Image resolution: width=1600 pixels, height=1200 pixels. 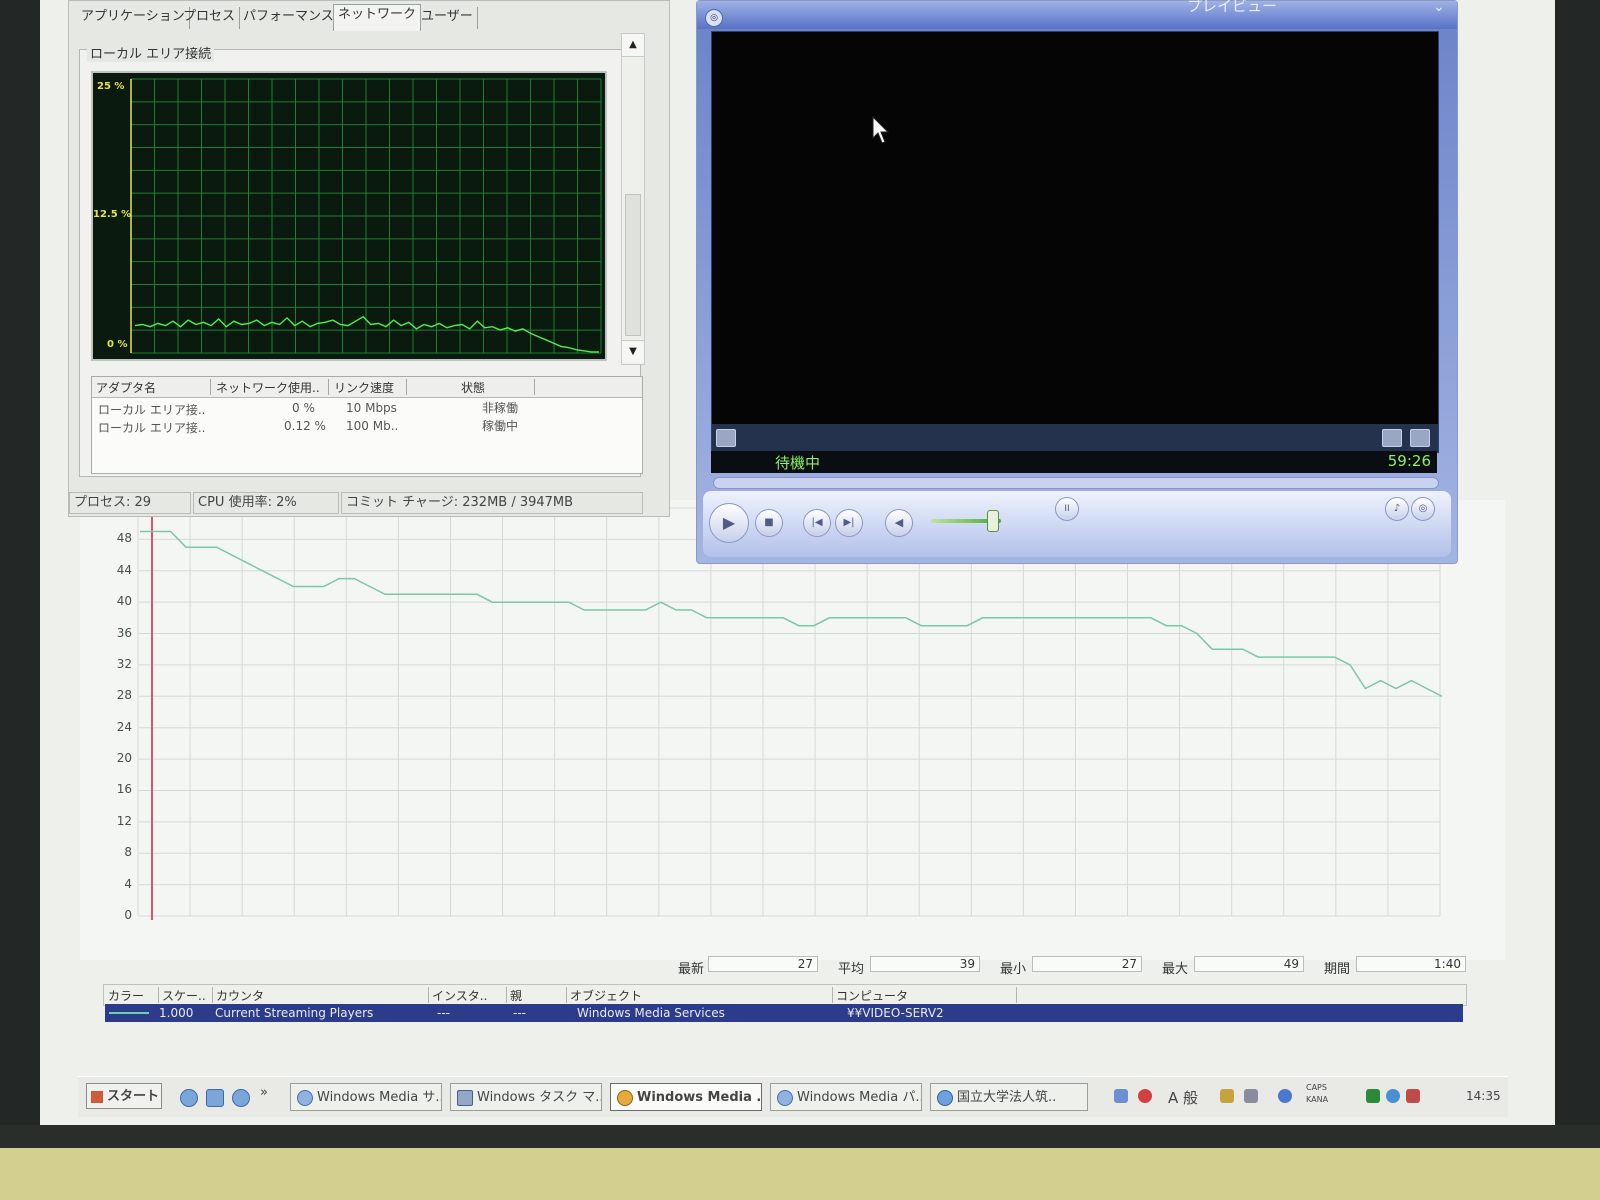 What do you see at coordinates (714, 18) in the screenshot?
I see `media-player-menu-icon: ◎` at bounding box center [714, 18].